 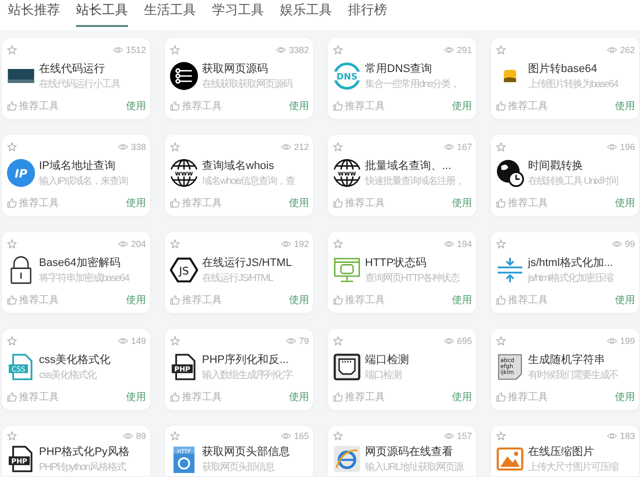 What do you see at coordinates (84, 278) in the screenshot?
I see `tool-description: 将字符串加密成base64` at bounding box center [84, 278].